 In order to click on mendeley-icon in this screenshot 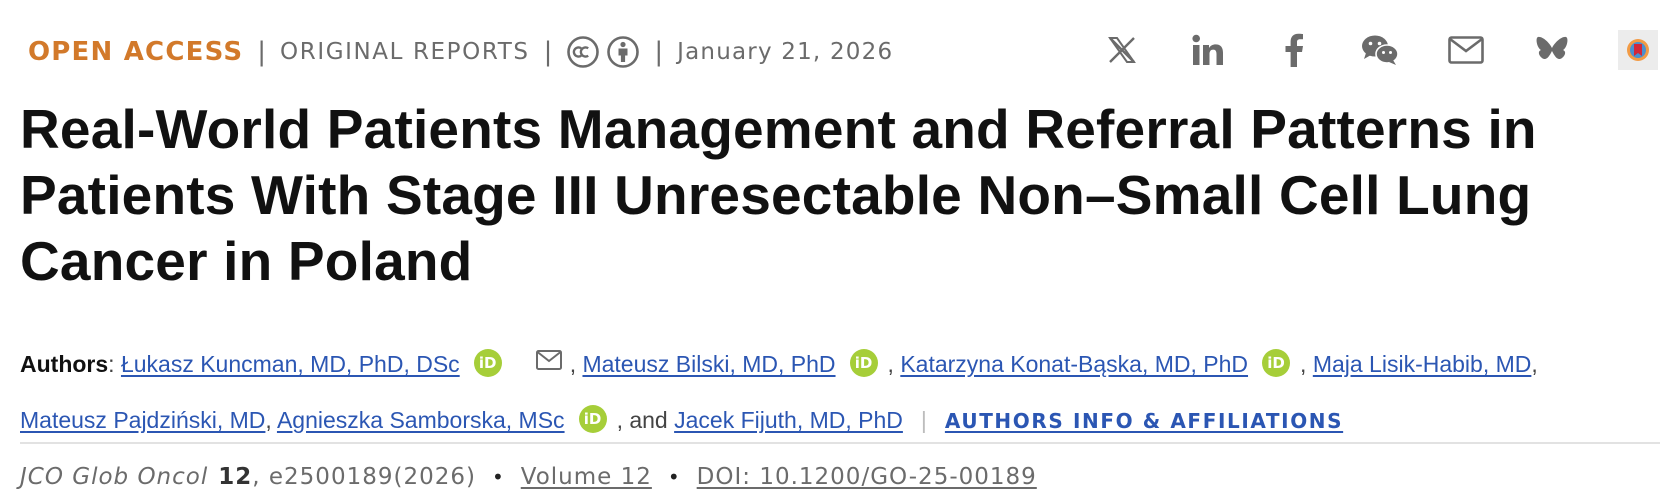, I will do `click(1638, 50)`.